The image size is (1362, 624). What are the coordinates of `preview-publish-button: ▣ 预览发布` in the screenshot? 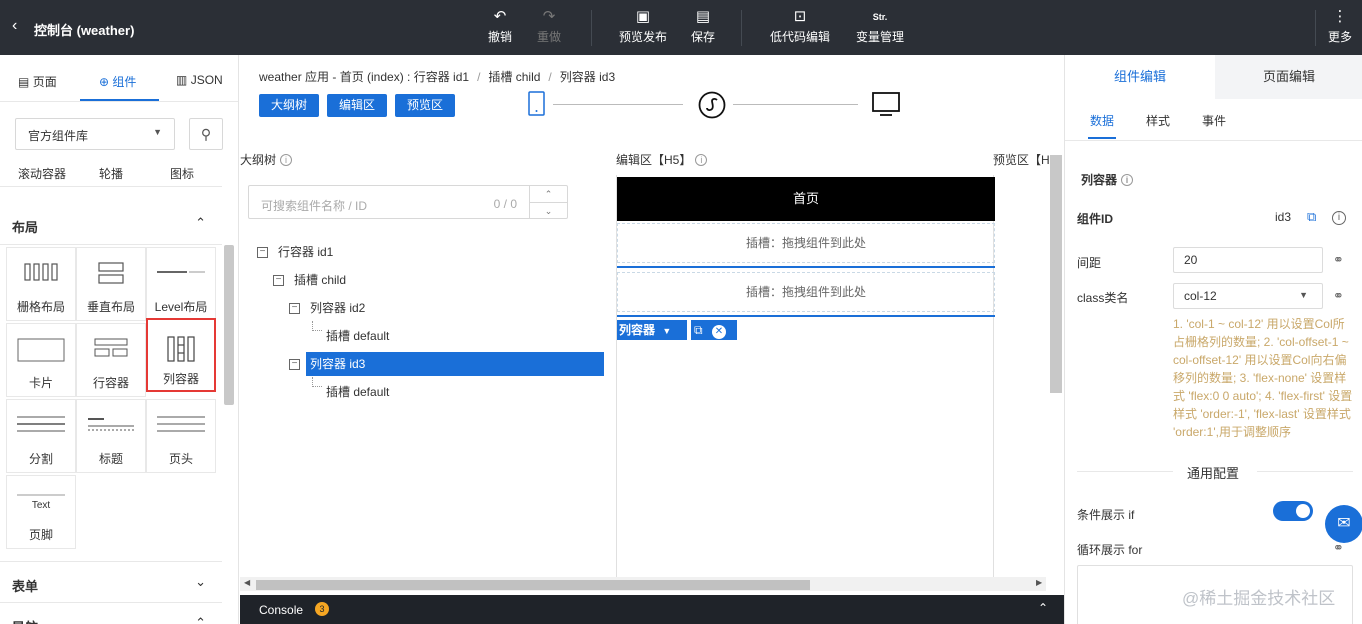 It's located at (643, 26).